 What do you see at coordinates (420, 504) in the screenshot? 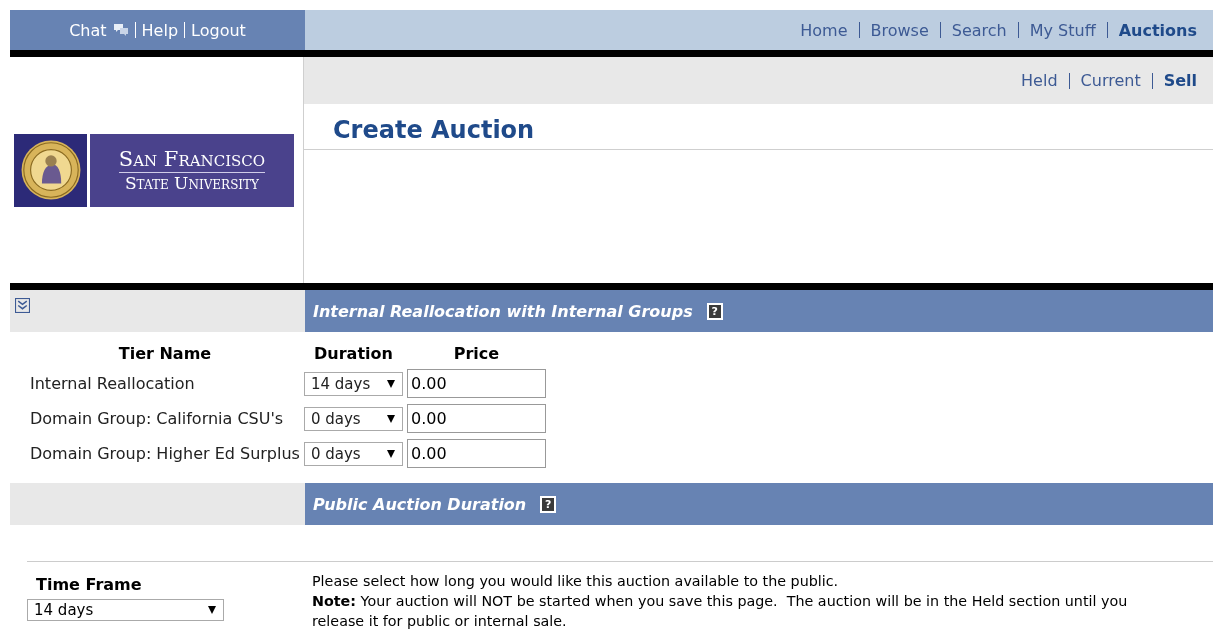
I see `section-title: Public Auction Duration` at bounding box center [420, 504].